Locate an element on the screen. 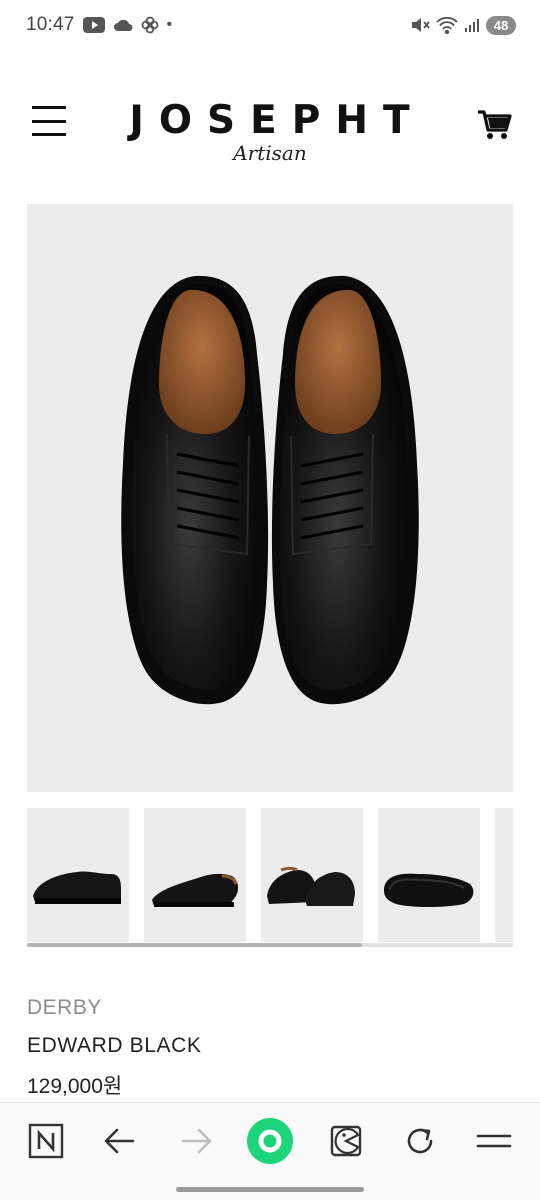  thumbnail-strip is located at coordinates (270, 875).